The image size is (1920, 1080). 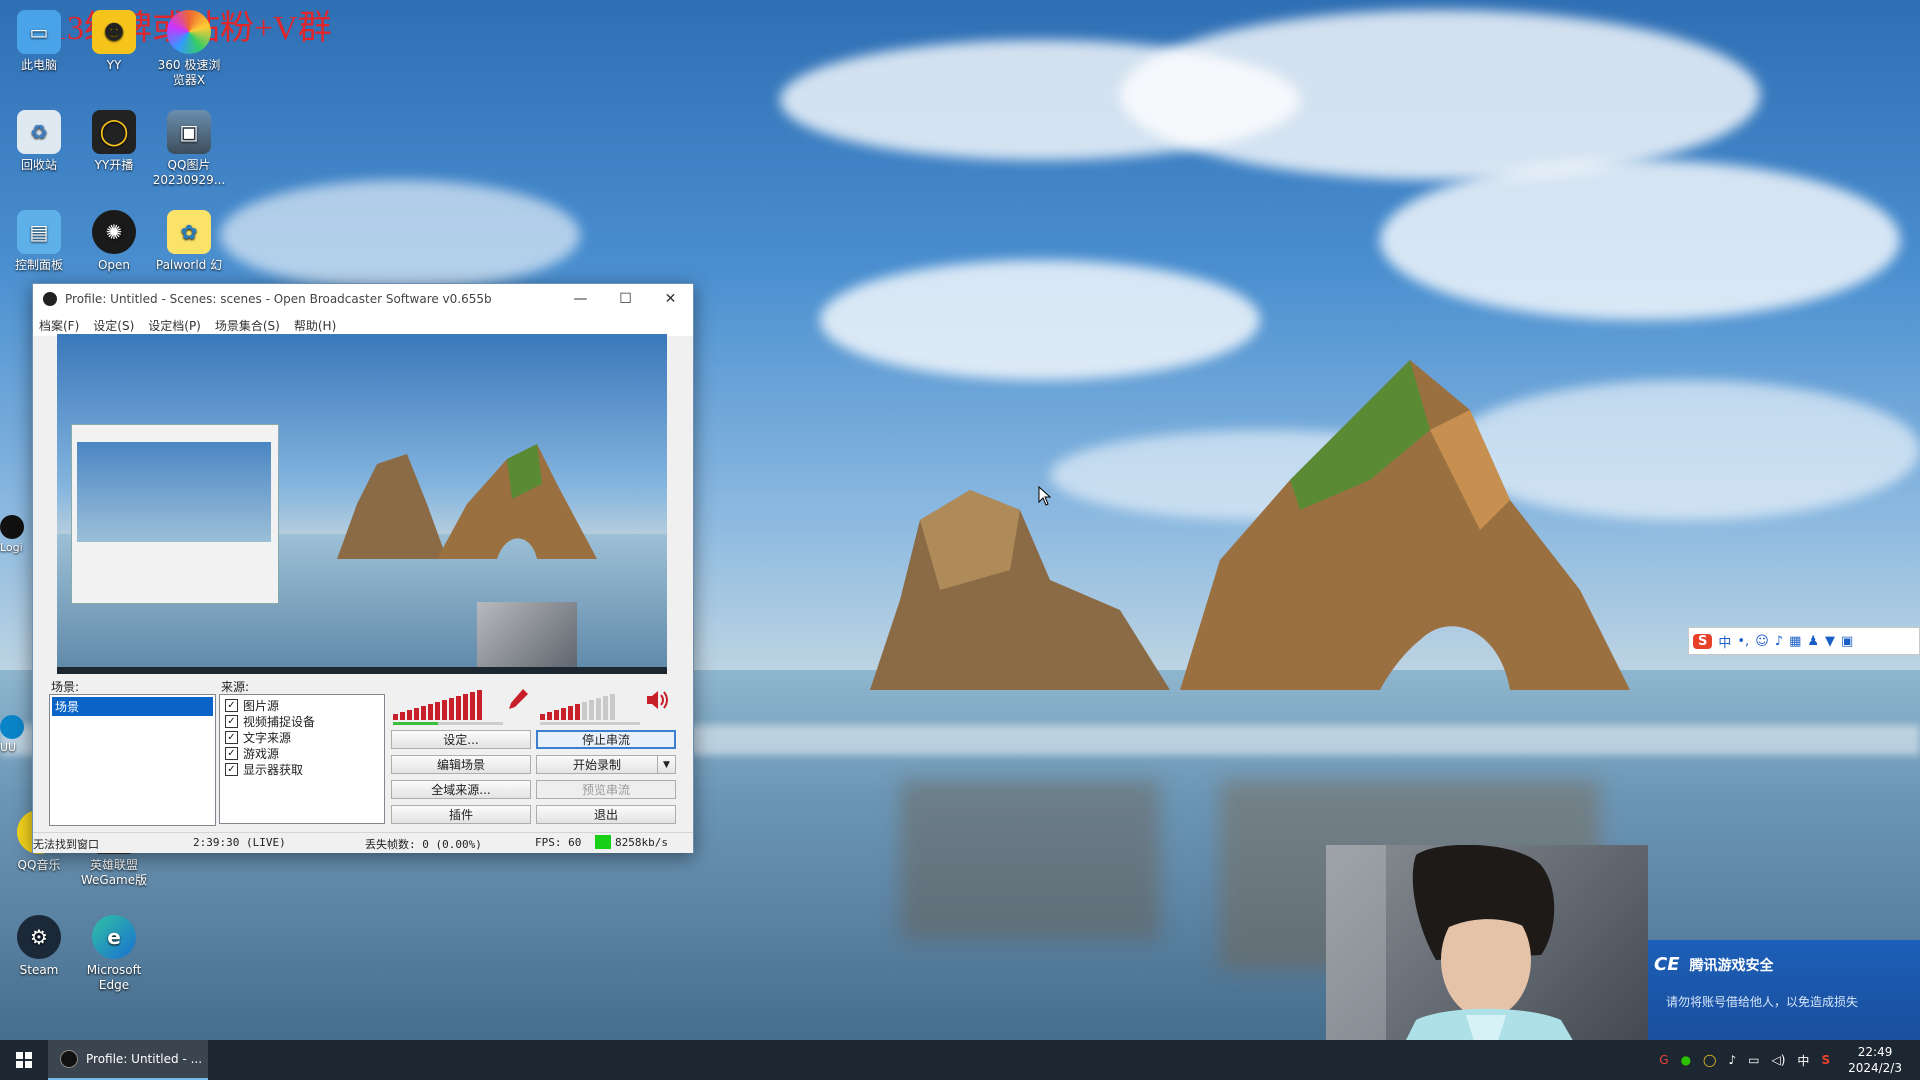 I want to click on microphone-icon: ♪, so click(x=1779, y=641).